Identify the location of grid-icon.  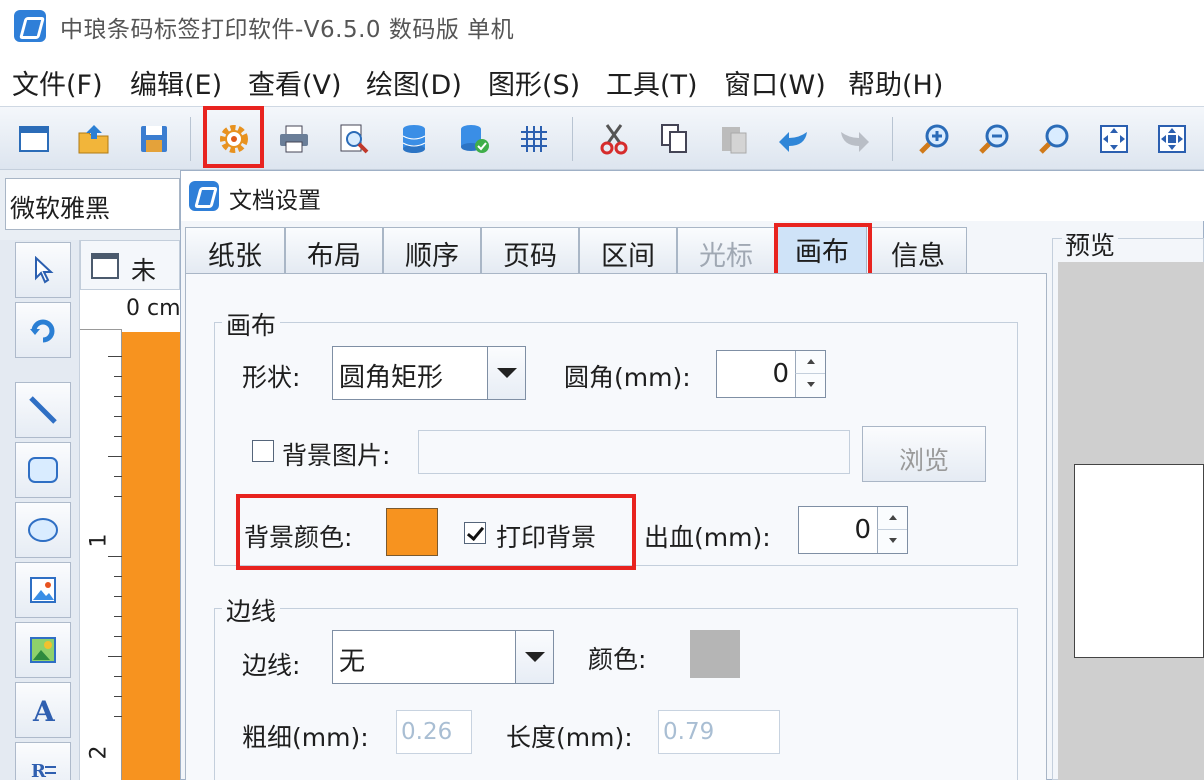
(534, 139).